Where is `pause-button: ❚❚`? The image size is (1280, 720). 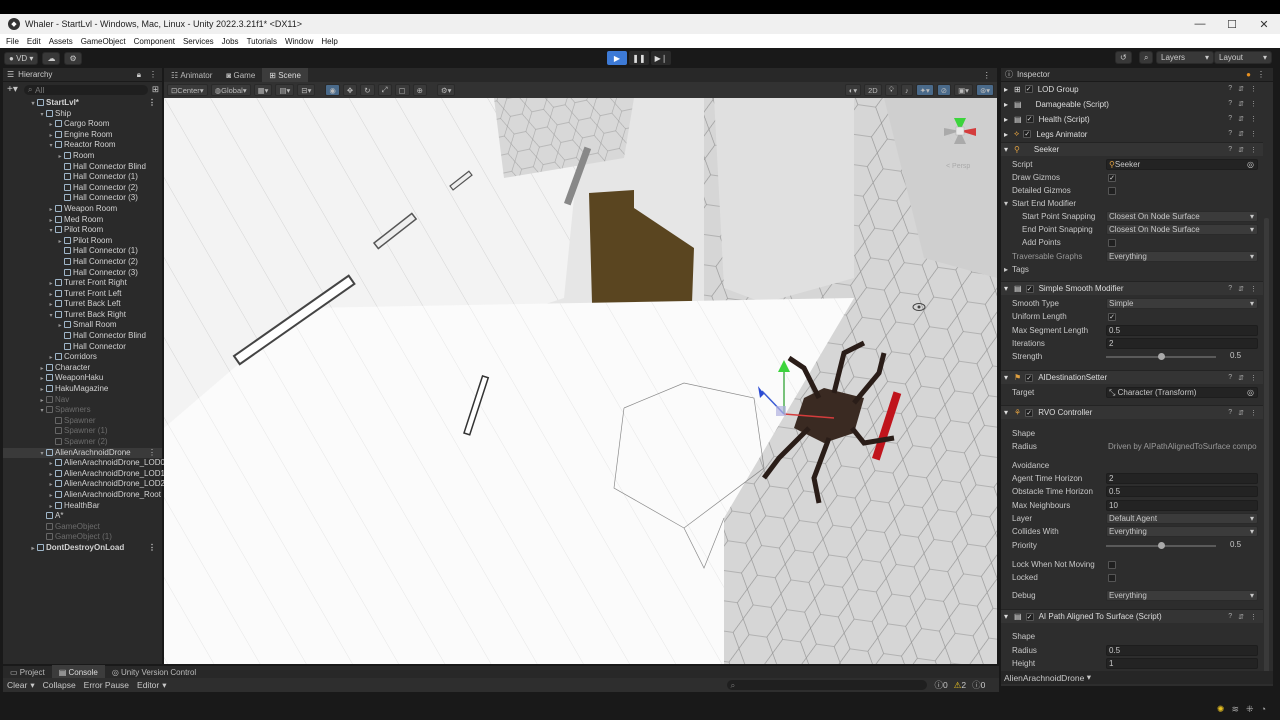 pause-button: ❚❚ is located at coordinates (639, 58).